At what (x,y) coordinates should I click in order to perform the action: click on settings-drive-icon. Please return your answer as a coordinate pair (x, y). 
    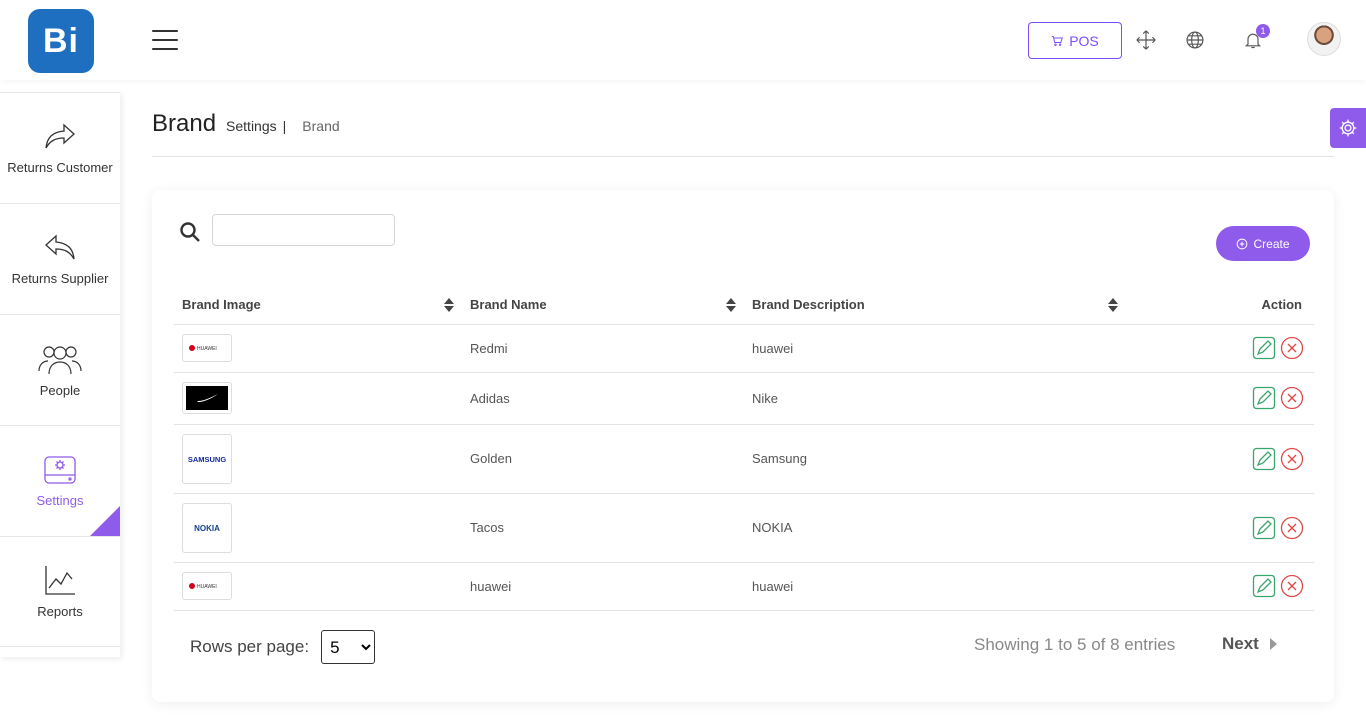
    Looking at the image, I should click on (60, 469).